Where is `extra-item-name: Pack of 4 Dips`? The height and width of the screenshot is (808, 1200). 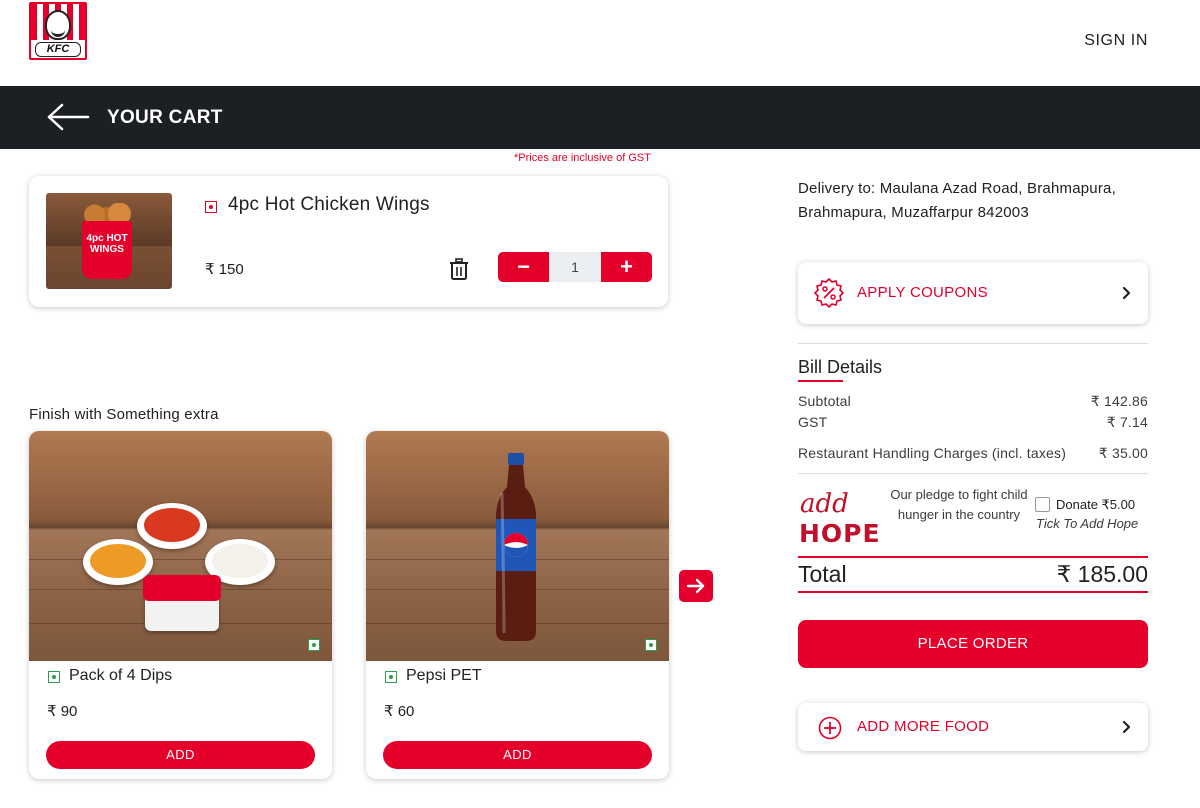 extra-item-name: Pack of 4 Dips is located at coordinates (121, 675).